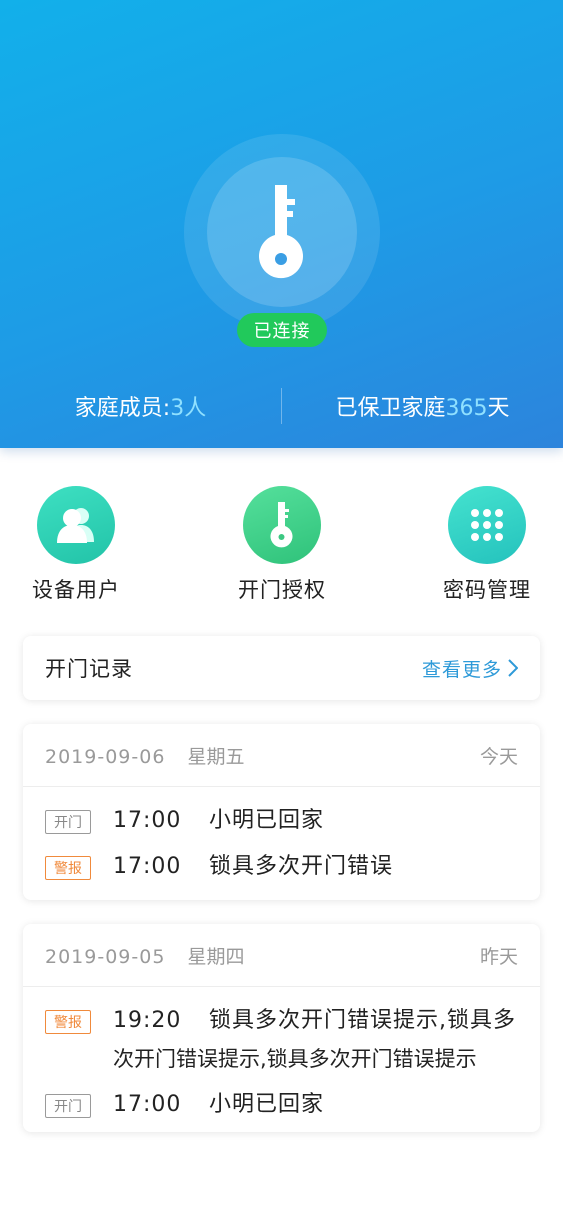 The height and width of the screenshot is (1218, 563). I want to click on connection-status-badge: 已连接, so click(282, 330).